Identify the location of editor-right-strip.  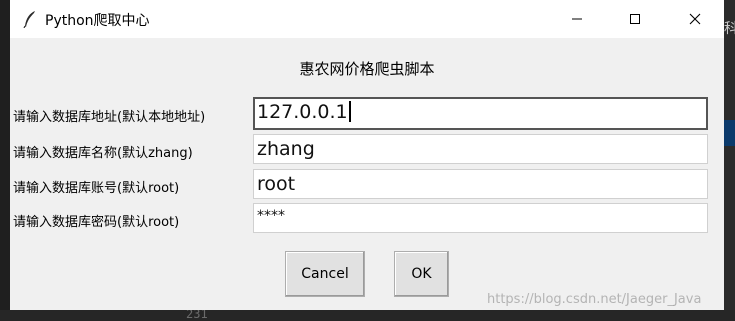
(729, 160).